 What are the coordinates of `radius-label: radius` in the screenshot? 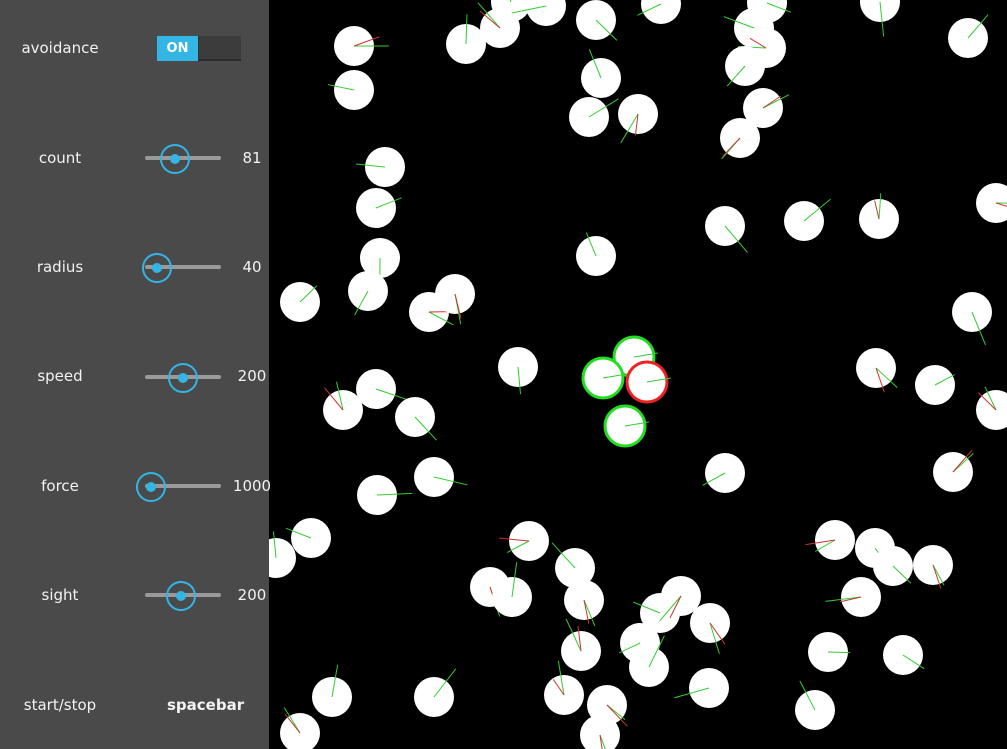 It's located at (60, 267).